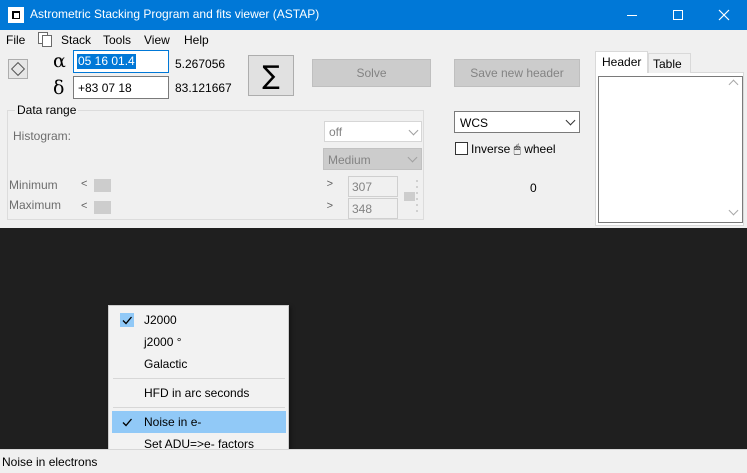 The image size is (747, 473). Describe the element at coordinates (207, 207) in the screenshot. I see `maximum-slider: < >` at that location.